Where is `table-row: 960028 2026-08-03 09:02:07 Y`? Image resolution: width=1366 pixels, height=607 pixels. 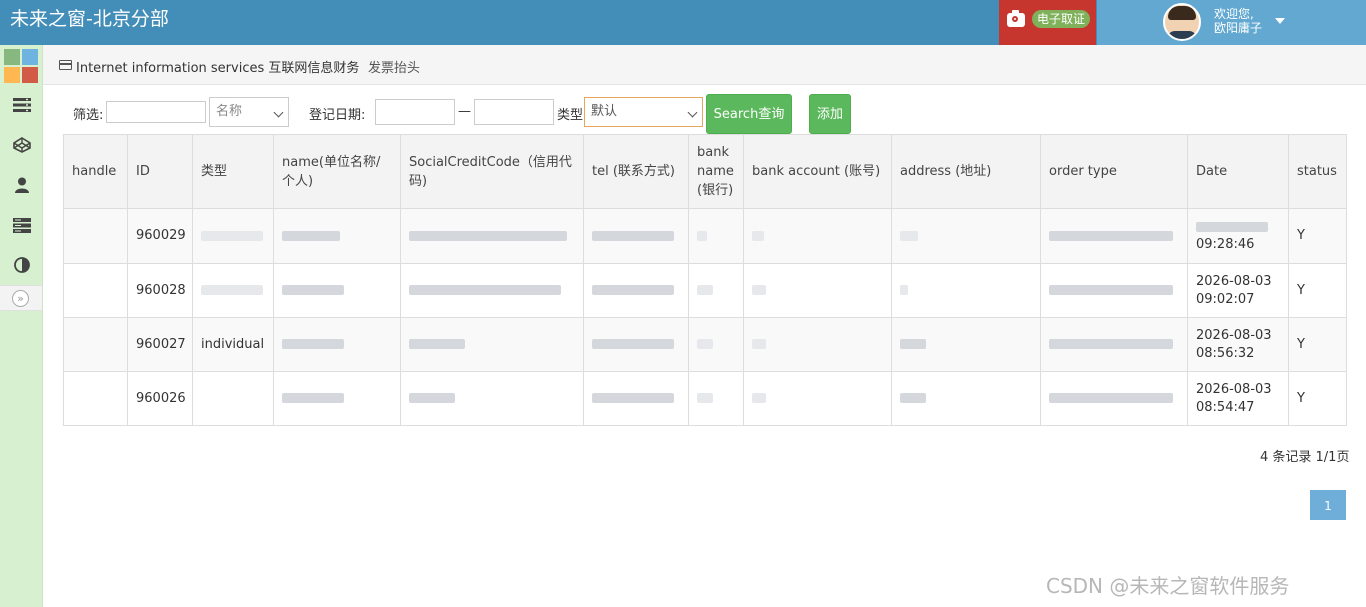
table-row: 960028 2026-08-03 09:02:07 Y is located at coordinates (705, 290).